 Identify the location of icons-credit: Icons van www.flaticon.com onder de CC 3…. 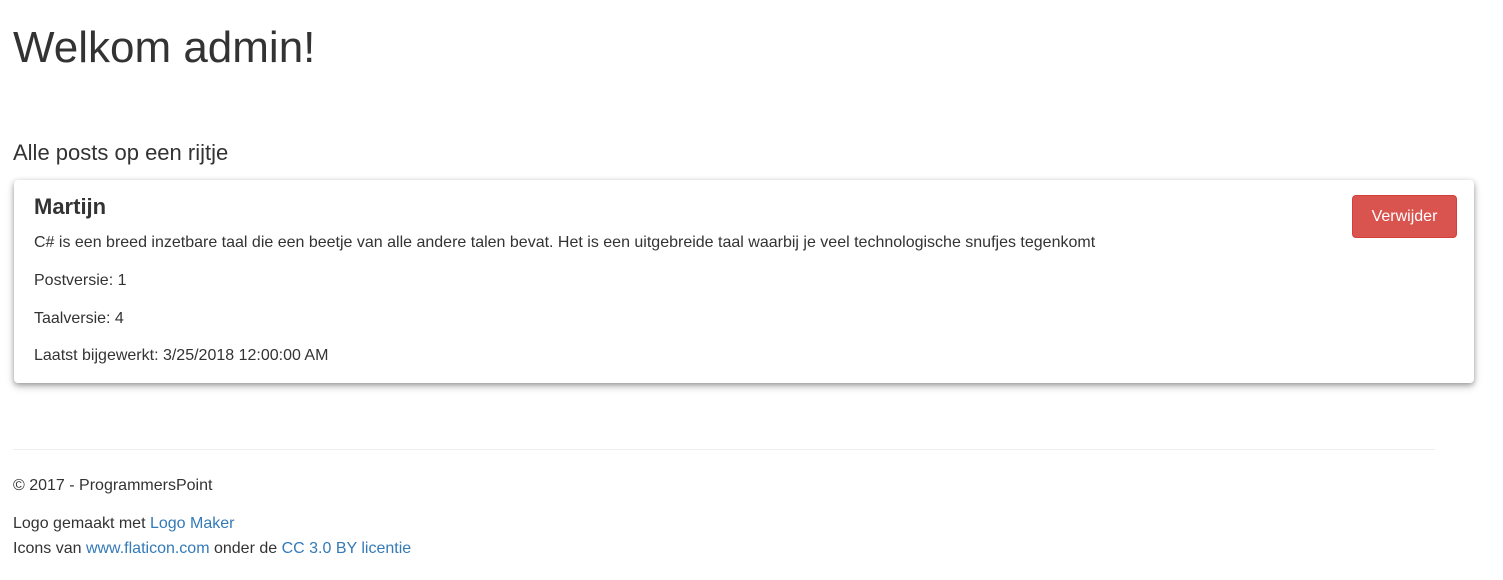
(212, 549).